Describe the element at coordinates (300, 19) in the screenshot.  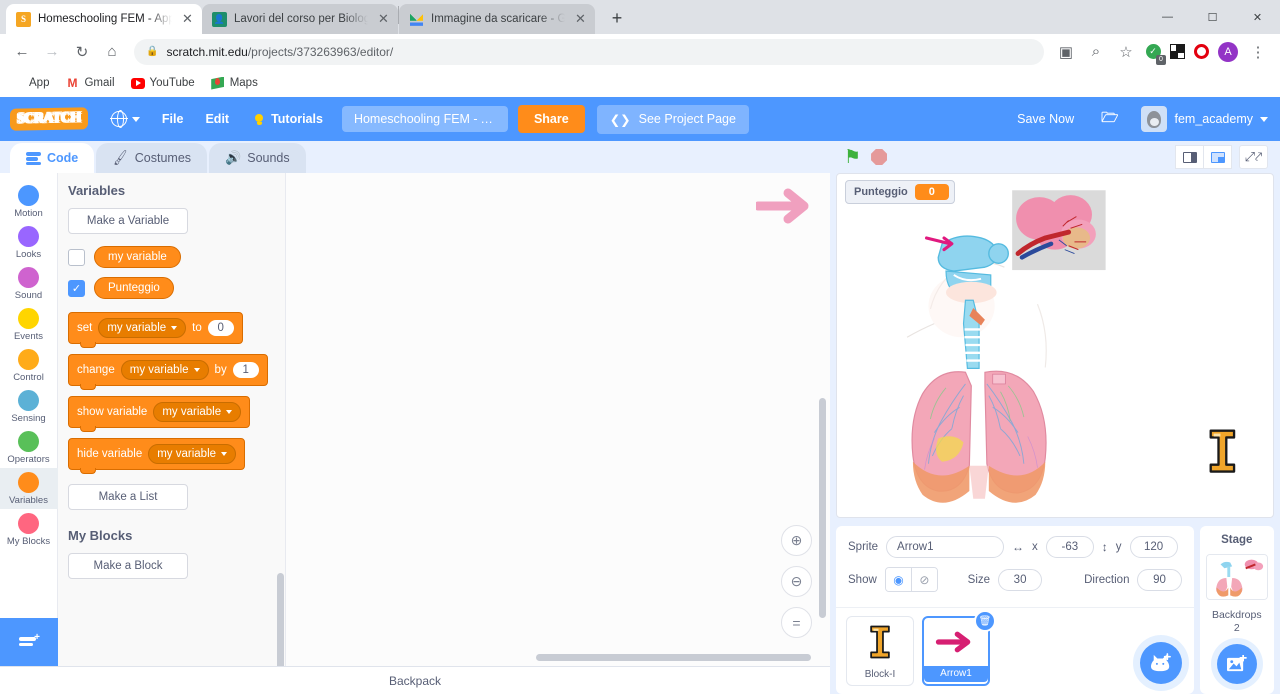
I see `browser-tab-2: 👤 Lavori del corso per Biologia in ✕` at that location.